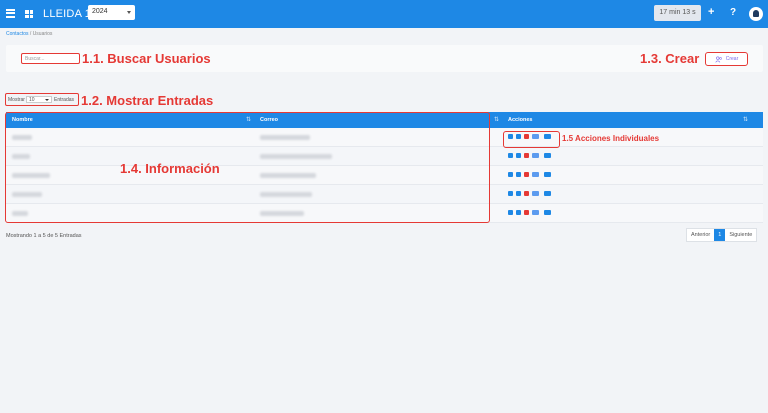  Describe the element at coordinates (10, 13) in the screenshot. I see `hamburger-menu-icon` at that location.